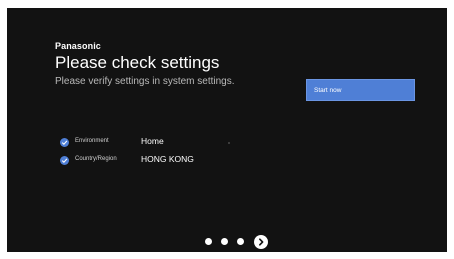  What do you see at coordinates (78, 46) in the screenshot?
I see `brand-logo: Panasonic` at bounding box center [78, 46].